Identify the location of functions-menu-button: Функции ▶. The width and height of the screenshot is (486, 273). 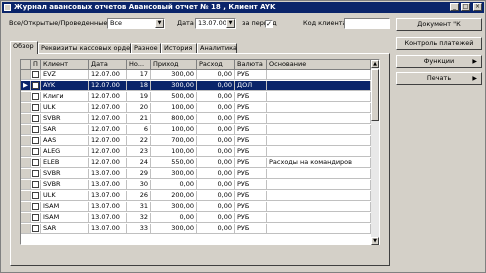
(439, 61).